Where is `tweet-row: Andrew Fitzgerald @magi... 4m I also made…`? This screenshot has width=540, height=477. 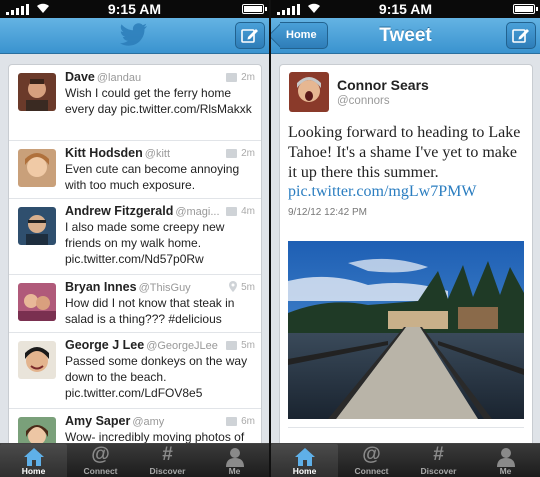 tweet-row: Andrew Fitzgerald @magi... 4m I also made… is located at coordinates (135, 237).